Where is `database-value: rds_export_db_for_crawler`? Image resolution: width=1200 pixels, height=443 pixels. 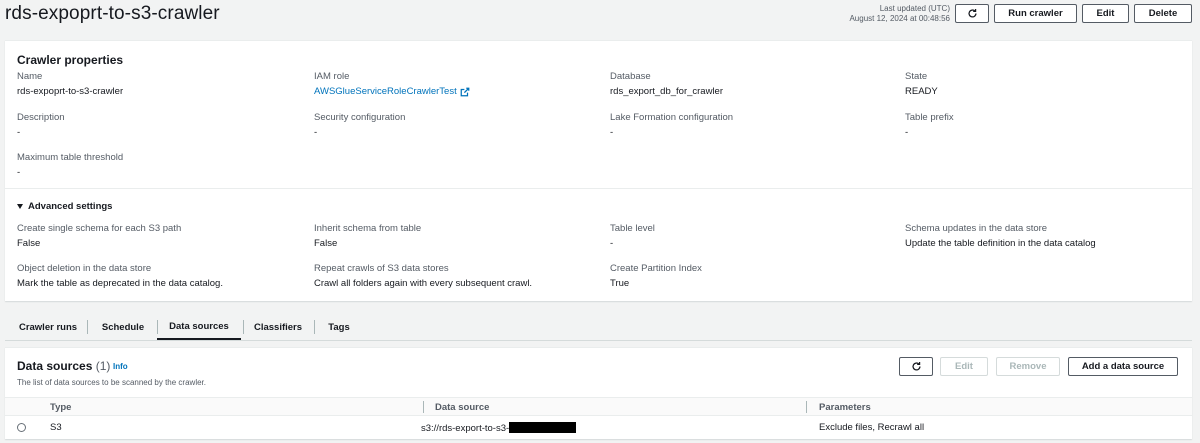 database-value: rds_export_db_for_crawler is located at coordinates (667, 91).